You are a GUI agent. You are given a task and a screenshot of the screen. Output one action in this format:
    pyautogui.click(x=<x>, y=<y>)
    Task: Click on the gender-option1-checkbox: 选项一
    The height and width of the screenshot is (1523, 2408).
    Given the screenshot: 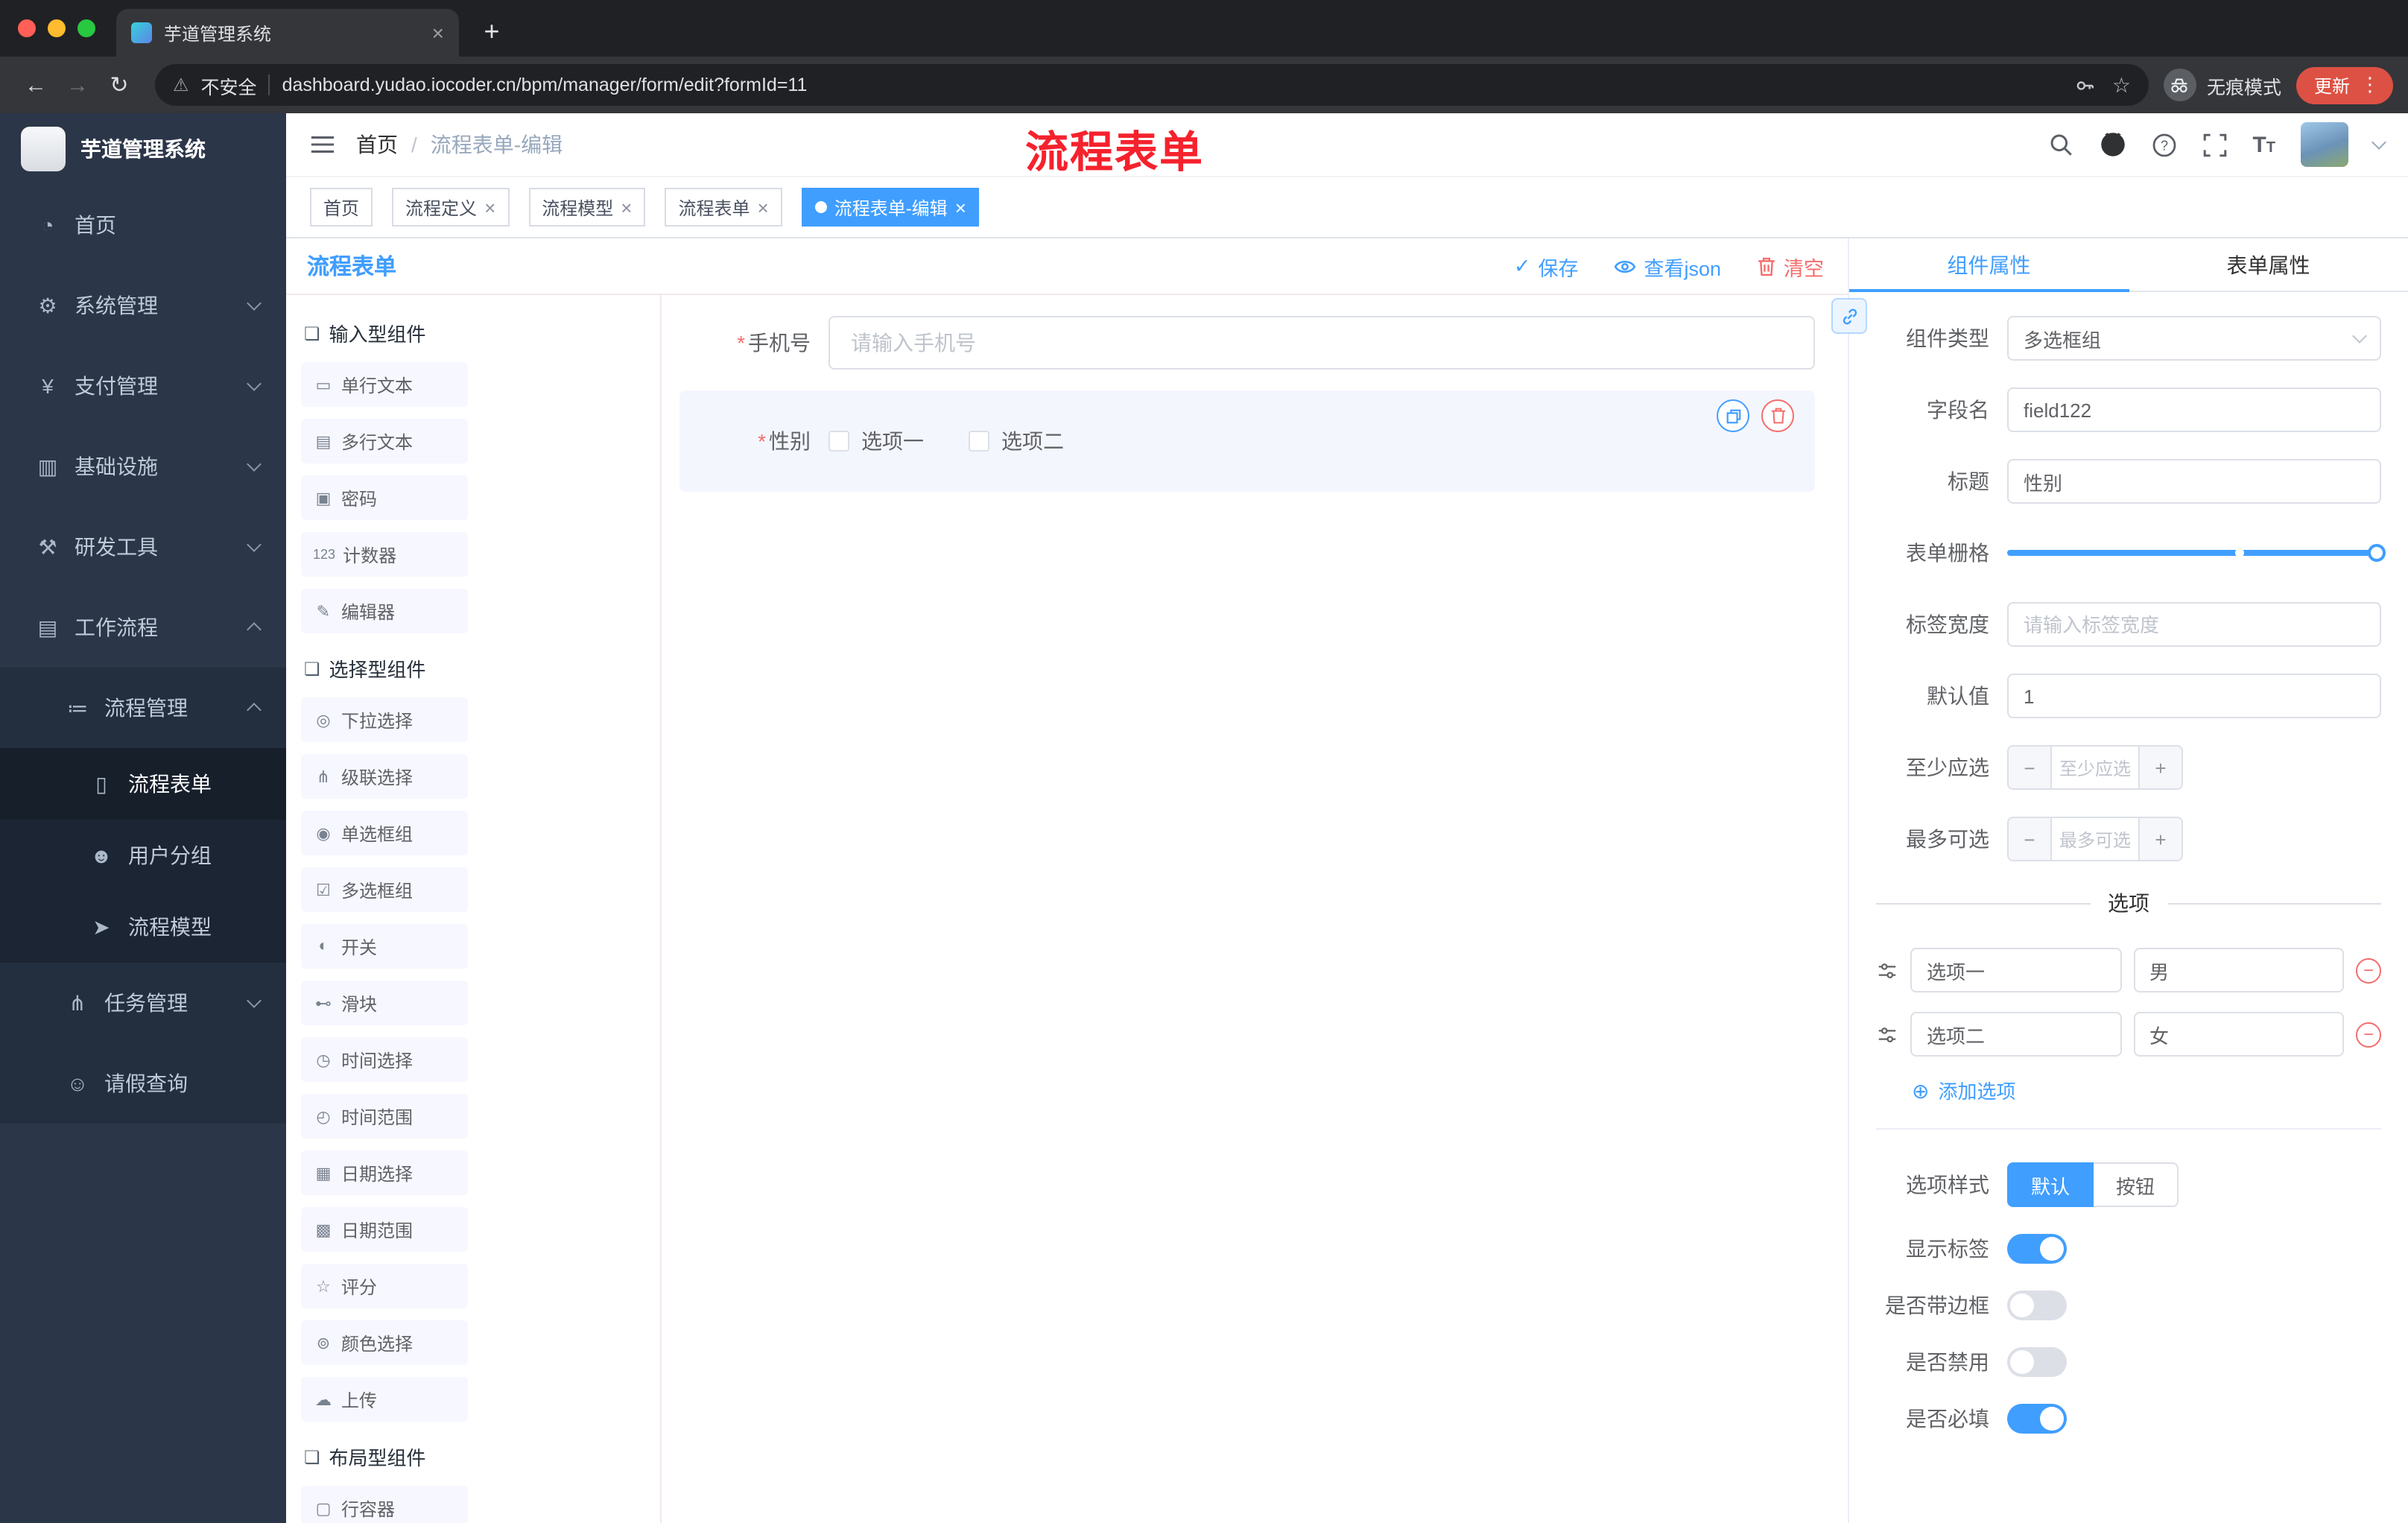 What is the action you would take?
    pyautogui.click(x=876, y=441)
    